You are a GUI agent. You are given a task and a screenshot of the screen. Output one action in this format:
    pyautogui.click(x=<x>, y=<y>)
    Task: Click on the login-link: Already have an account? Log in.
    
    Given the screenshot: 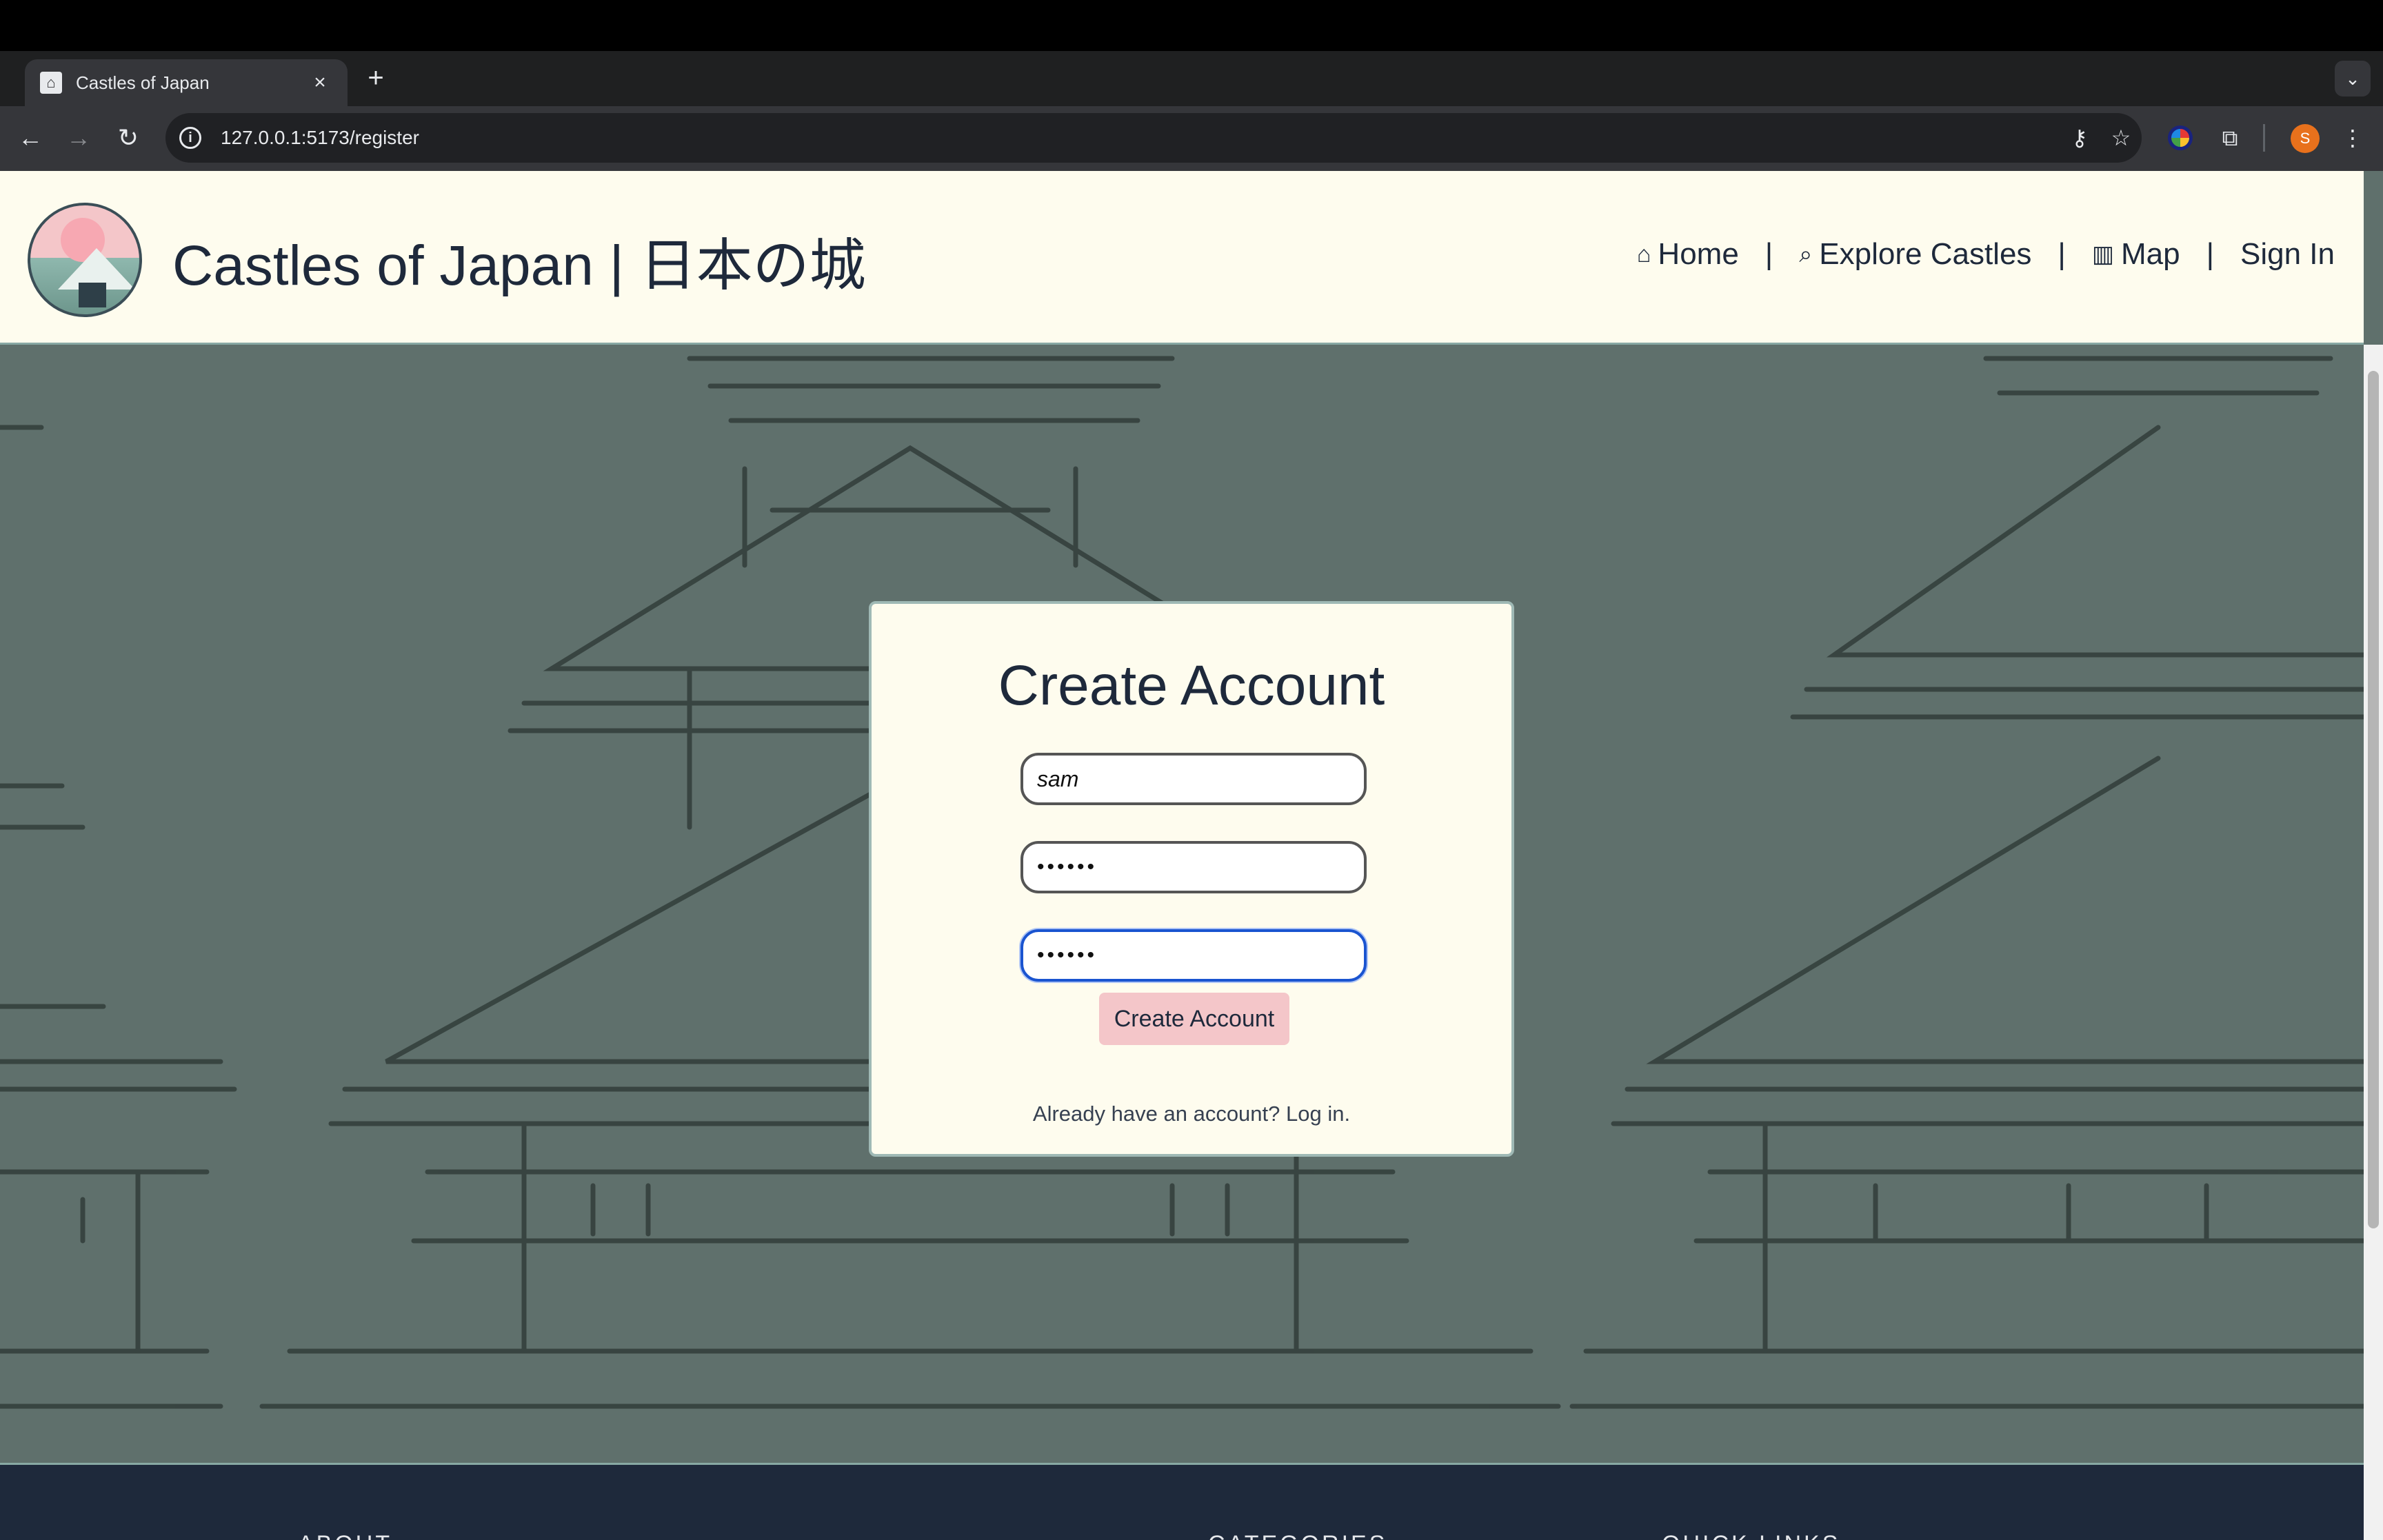 What is the action you would take?
    pyautogui.click(x=1191, y=1114)
    